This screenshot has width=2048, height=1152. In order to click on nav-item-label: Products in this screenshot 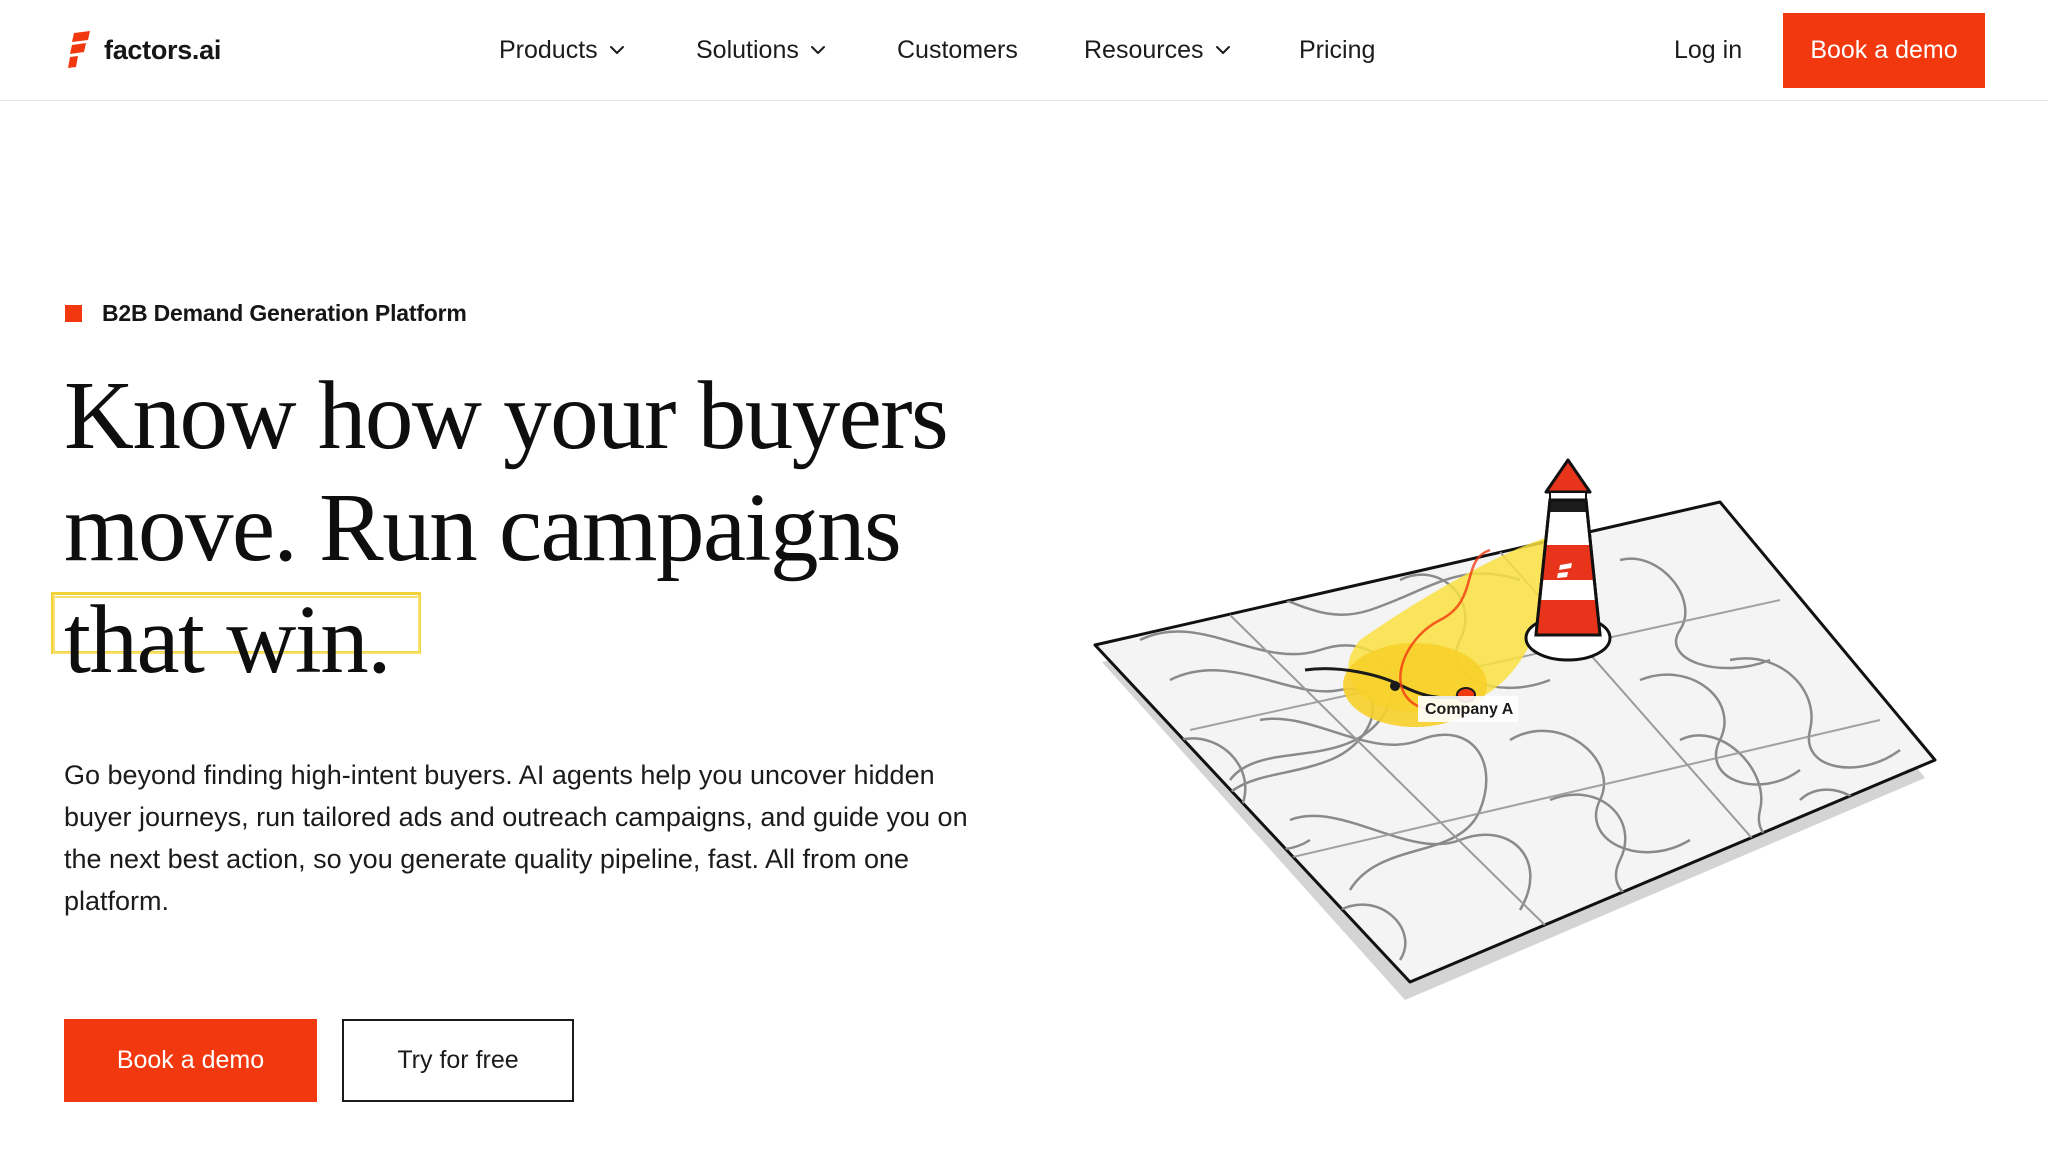, I will do `click(548, 49)`.